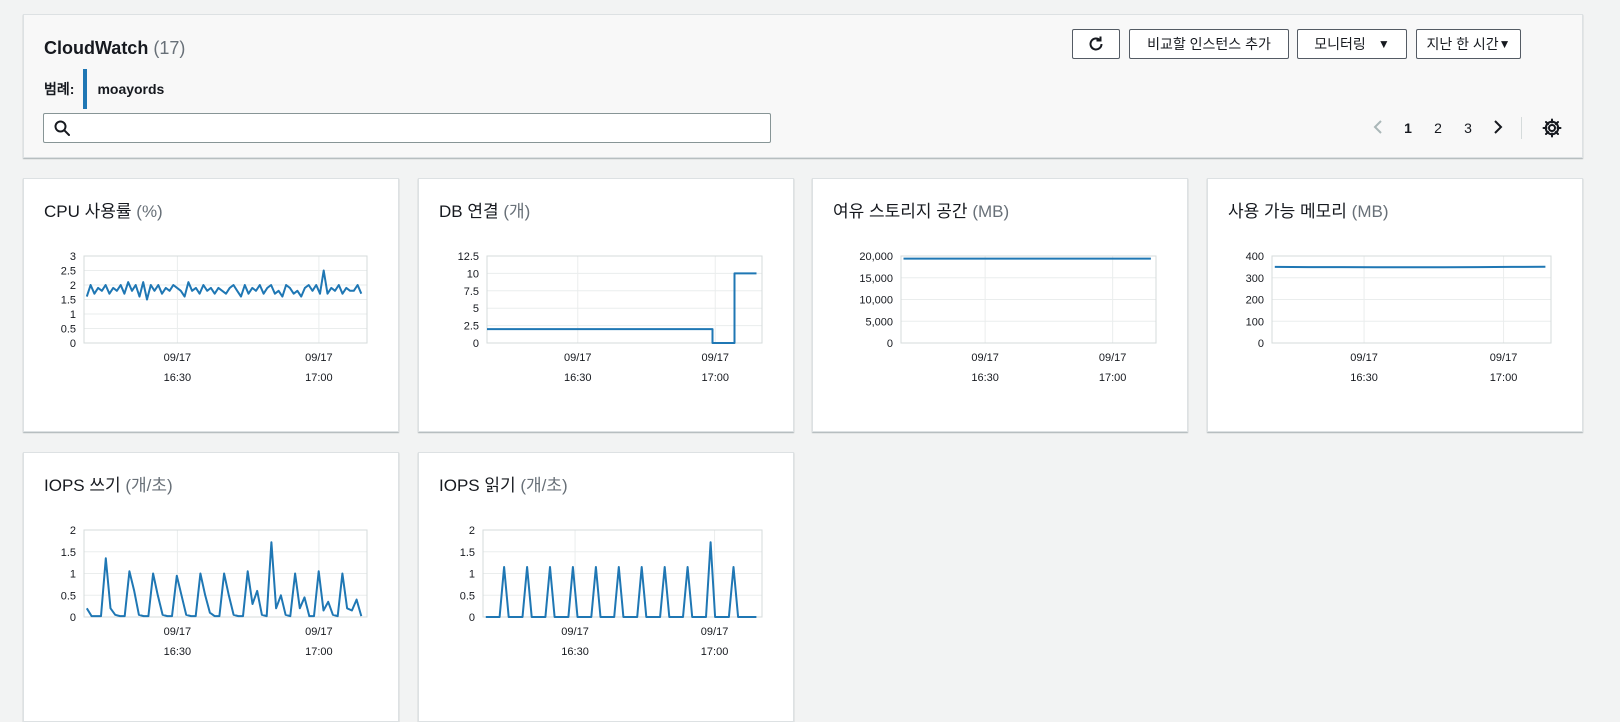 The height and width of the screenshot is (722, 1620). What do you see at coordinates (1468, 128) in the screenshot?
I see `page-3: 3` at bounding box center [1468, 128].